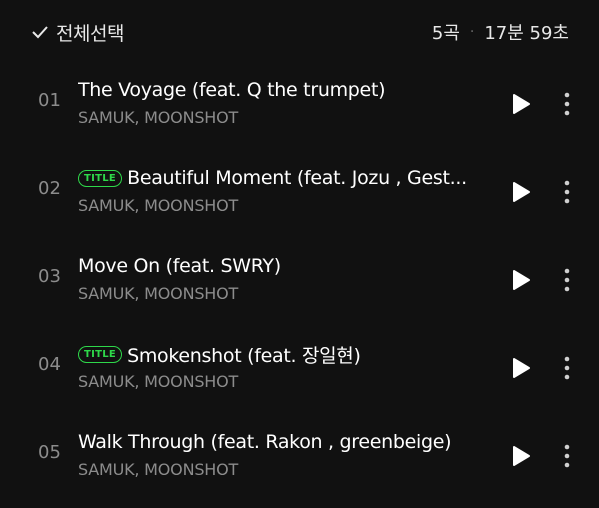 Image resolution: width=599 pixels, height=508 pixels. Describe the element at coordinates (265, 442) in the screenshot. I see `track-title: Walk Through (feat. Rakon , greenbeige)` at that location.